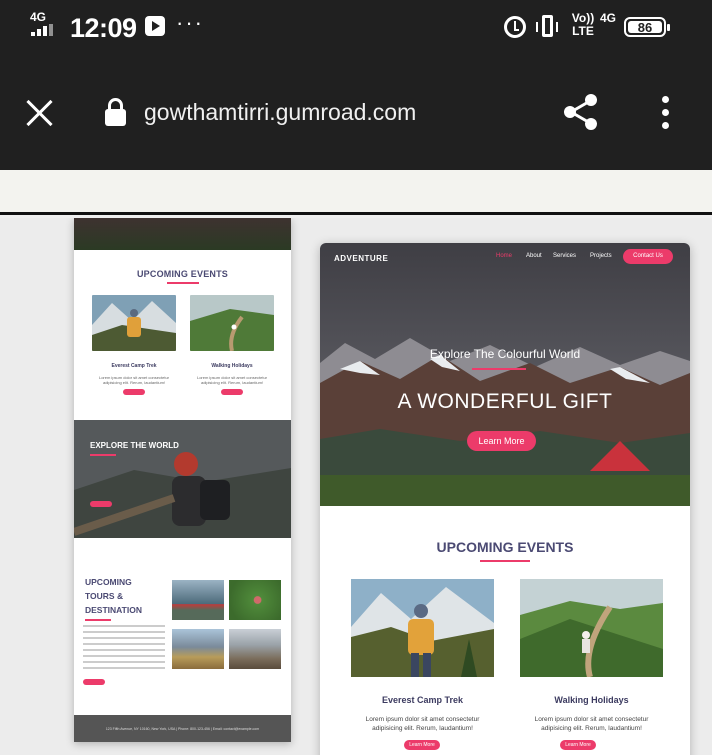  Describe the element at coordinates (666, 114) in the screenshot. I see `overflow-menu-icon` at that location.